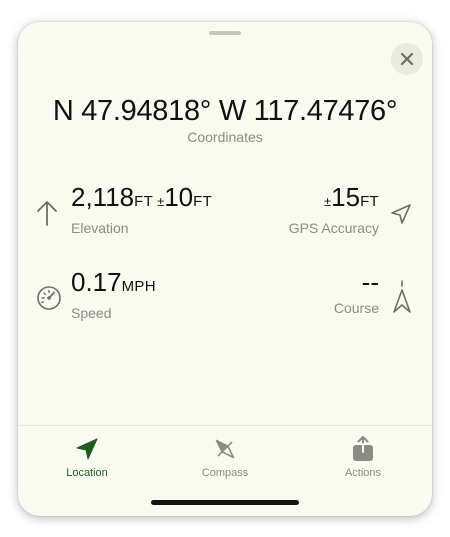  I want to click on tab-actions: Actions, so click(363, 457).